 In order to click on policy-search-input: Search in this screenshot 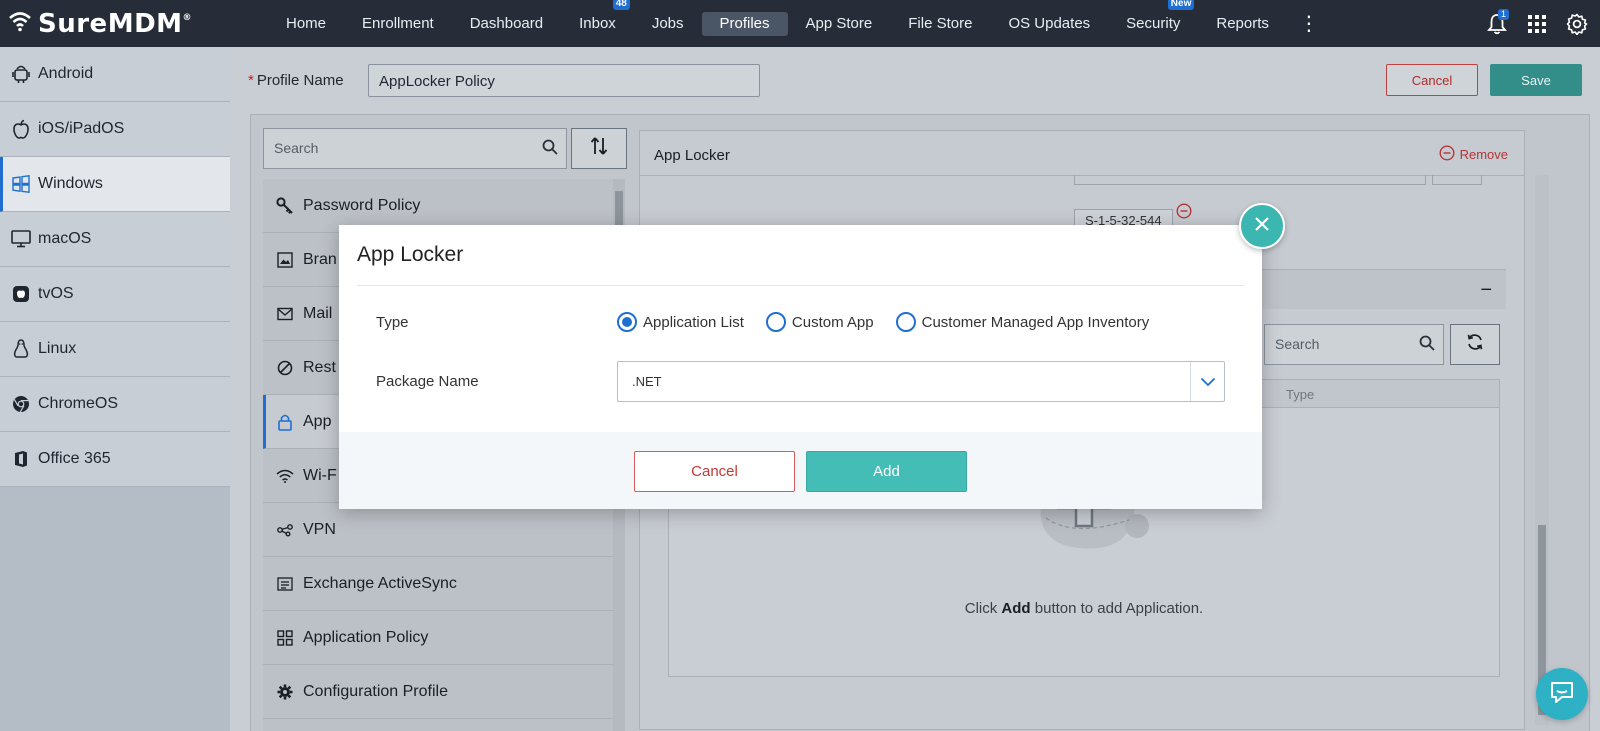, I will do `click(415, 148)`.